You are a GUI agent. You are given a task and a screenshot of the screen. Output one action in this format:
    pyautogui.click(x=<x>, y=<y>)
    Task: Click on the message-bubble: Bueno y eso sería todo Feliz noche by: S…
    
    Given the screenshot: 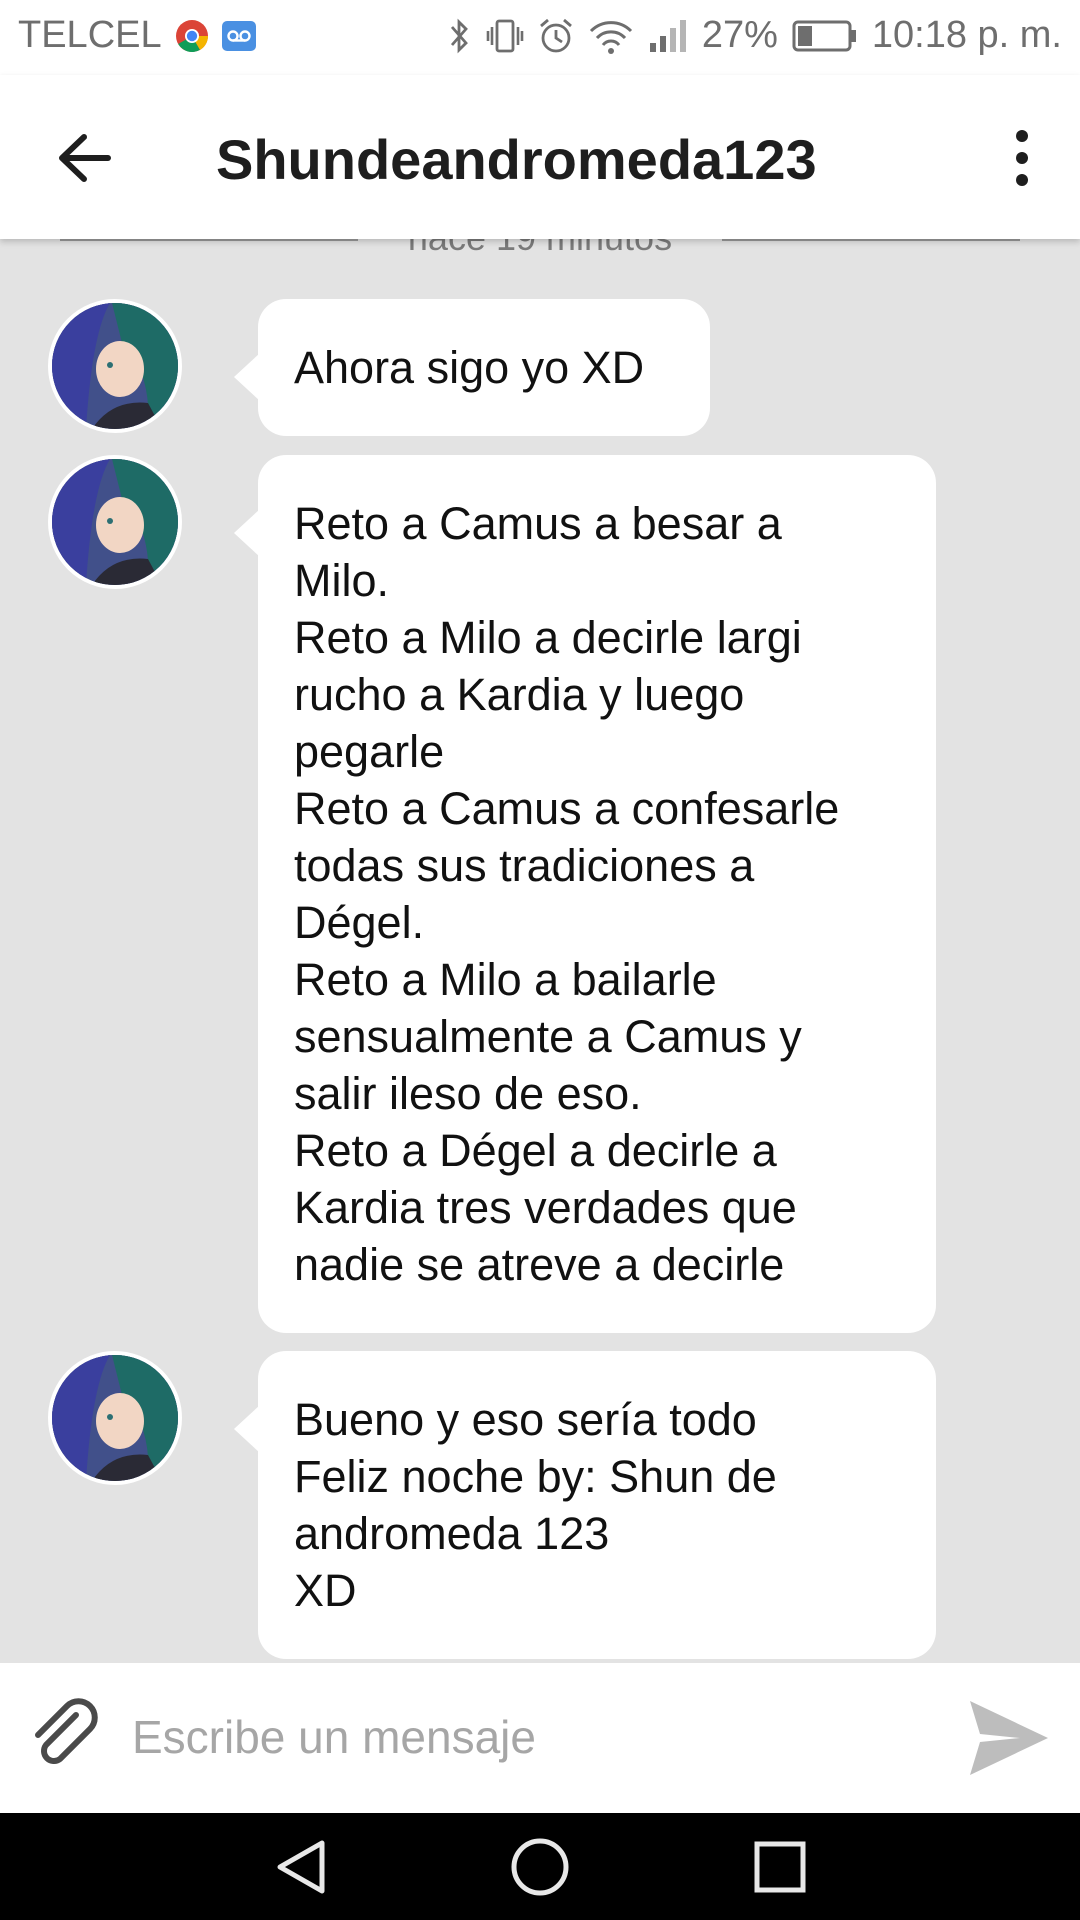 What is the action you would take?
    pyautogui.click(x=585, y=1505)
    